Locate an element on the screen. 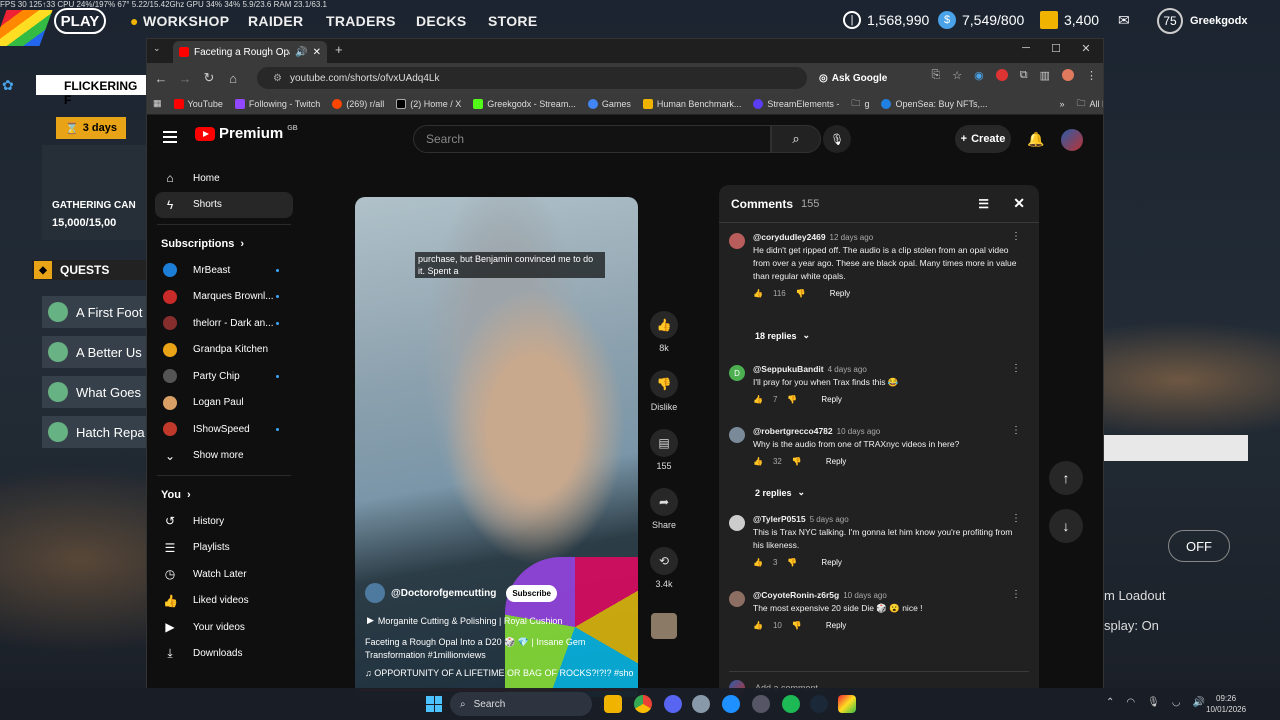  profile-avatar is located at coordinates (1068, 75).